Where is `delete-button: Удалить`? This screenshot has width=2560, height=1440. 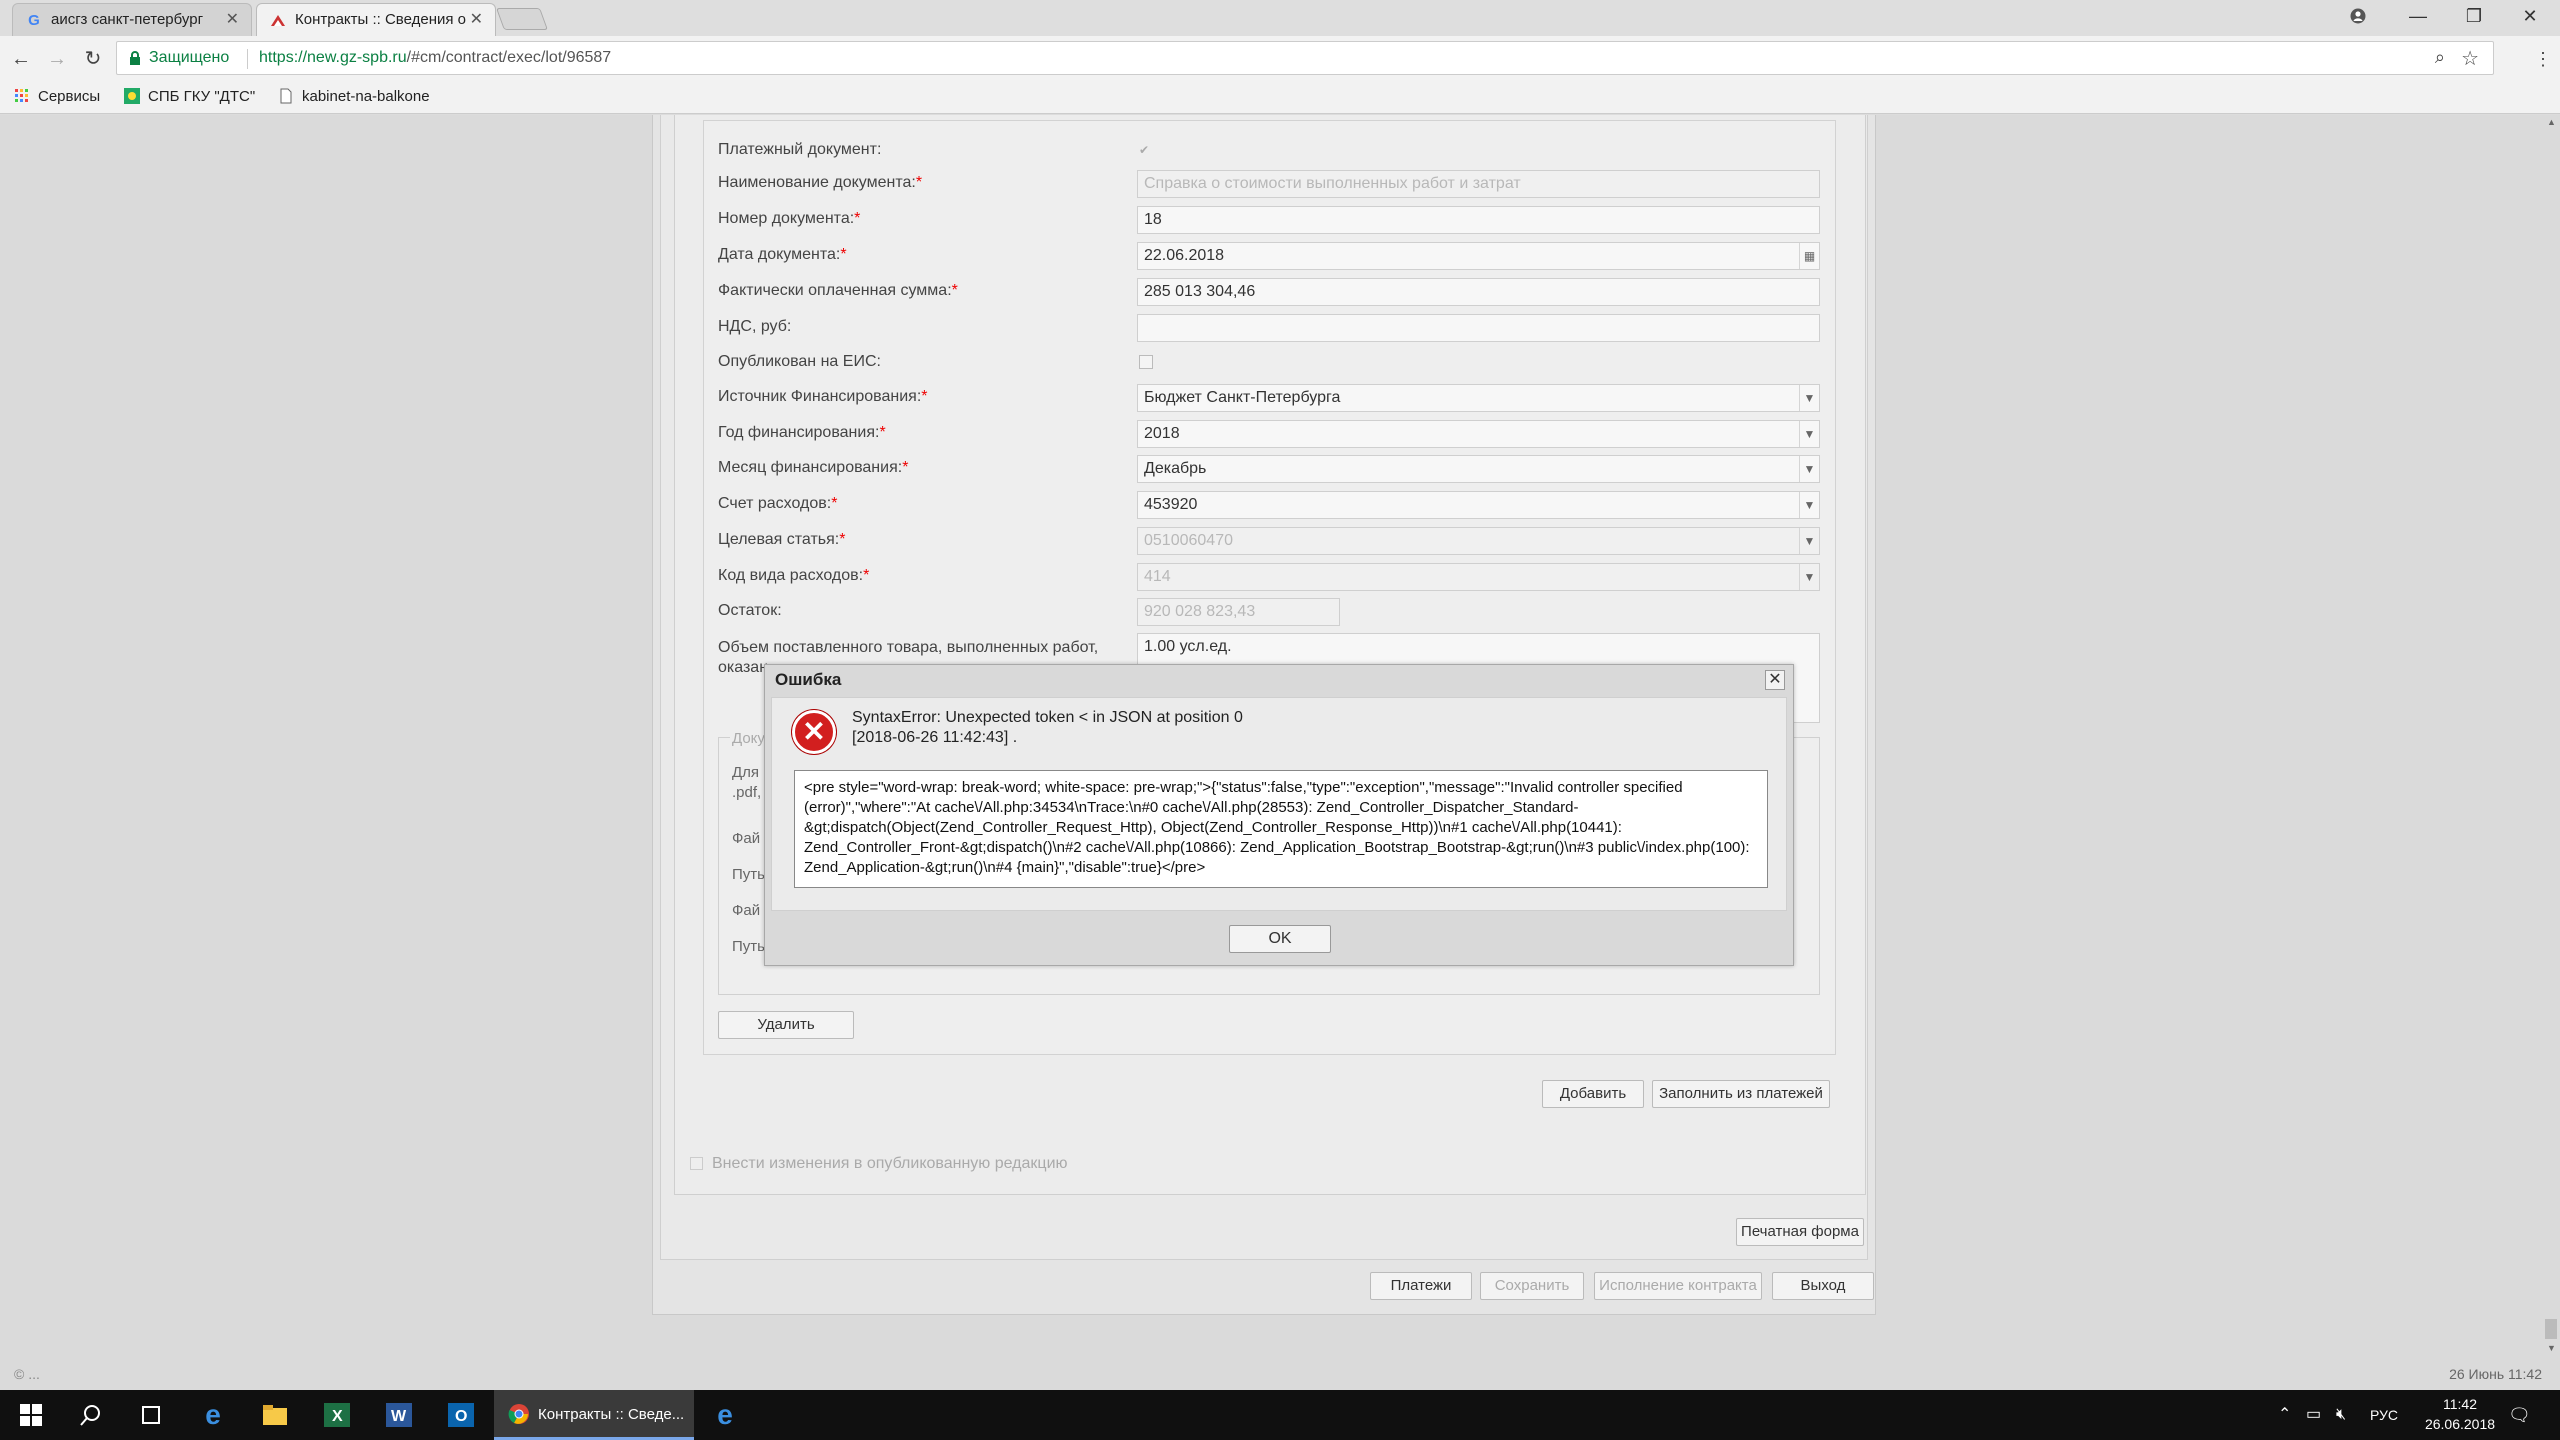
delete-button: Удалить is located at coordinates (786, 1025).